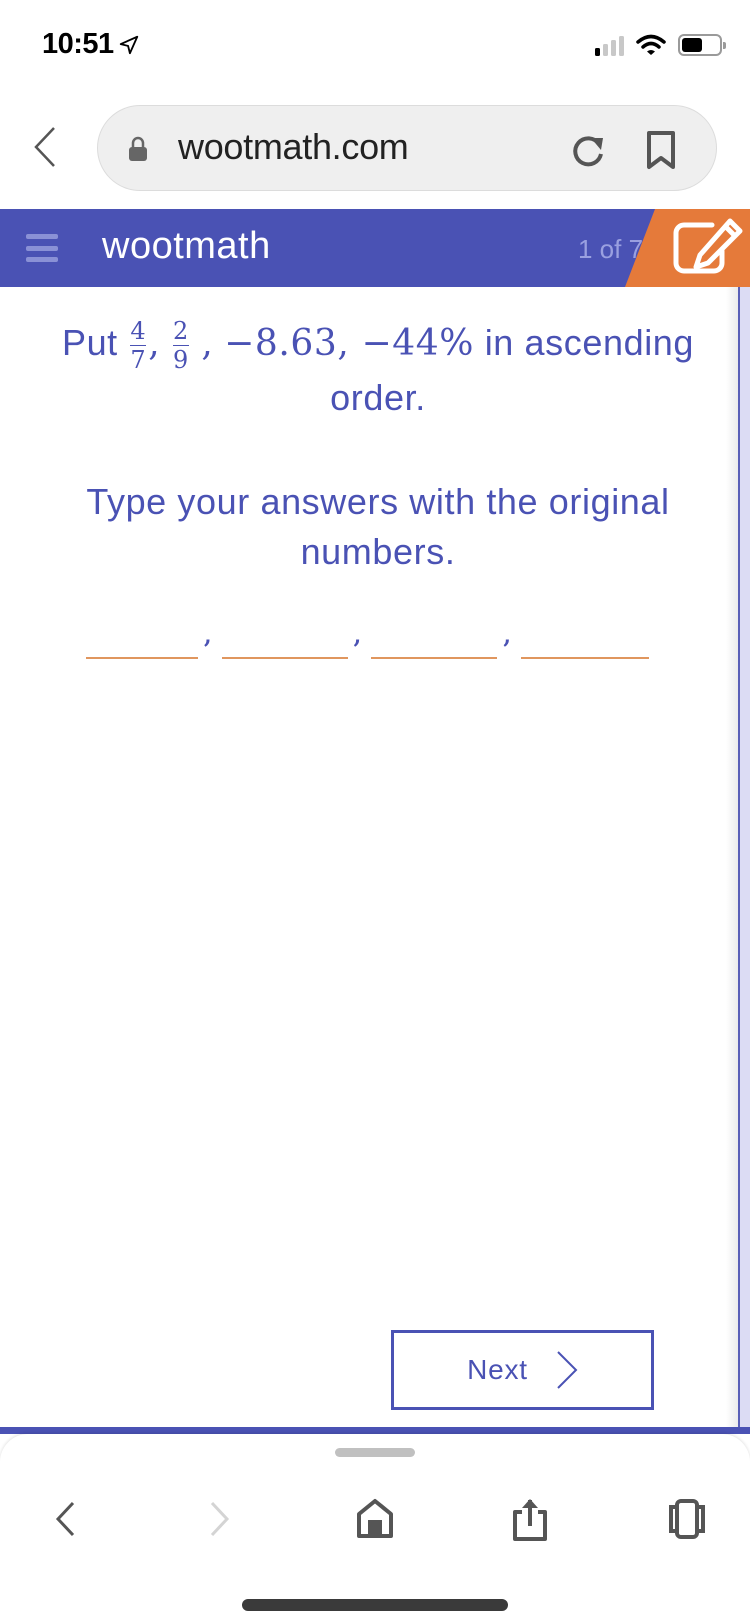 The height and width of the screenshot is (1624, 750). What do you see at coordinates (611, 249) in the screenshot?
I see `question-progress: 1 of 7` at bounding box center [611, 249].